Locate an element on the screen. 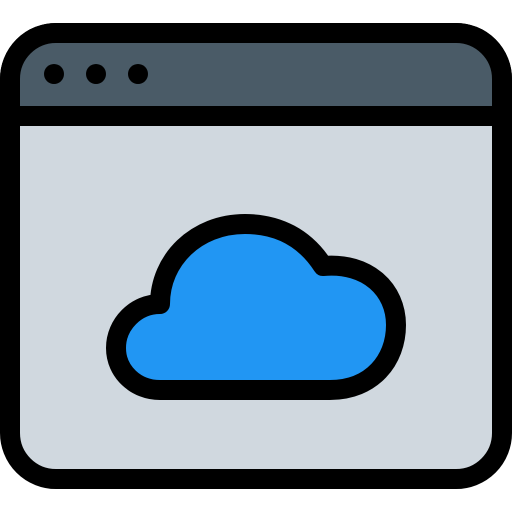  window-dots-icon is located at coordinates (96, 74).